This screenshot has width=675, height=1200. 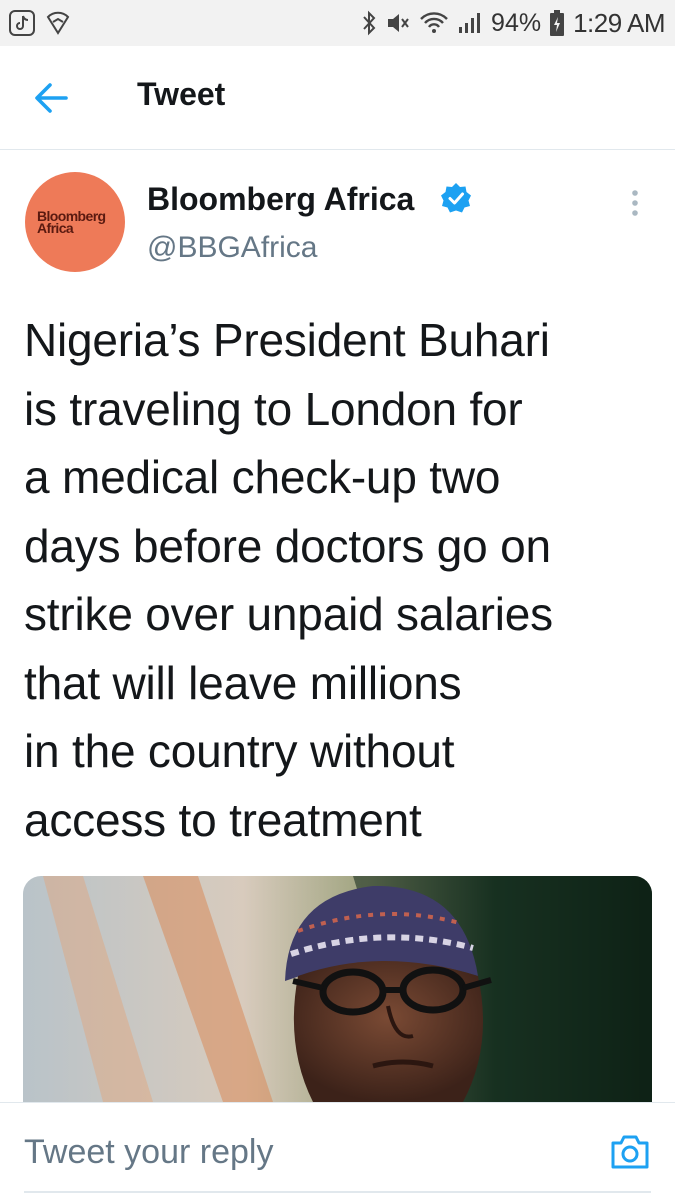 What do you see at coordinates (337, 98) in the screenshot?
I see `top-app-bar: Tweet` at bounding box center [337, 98].